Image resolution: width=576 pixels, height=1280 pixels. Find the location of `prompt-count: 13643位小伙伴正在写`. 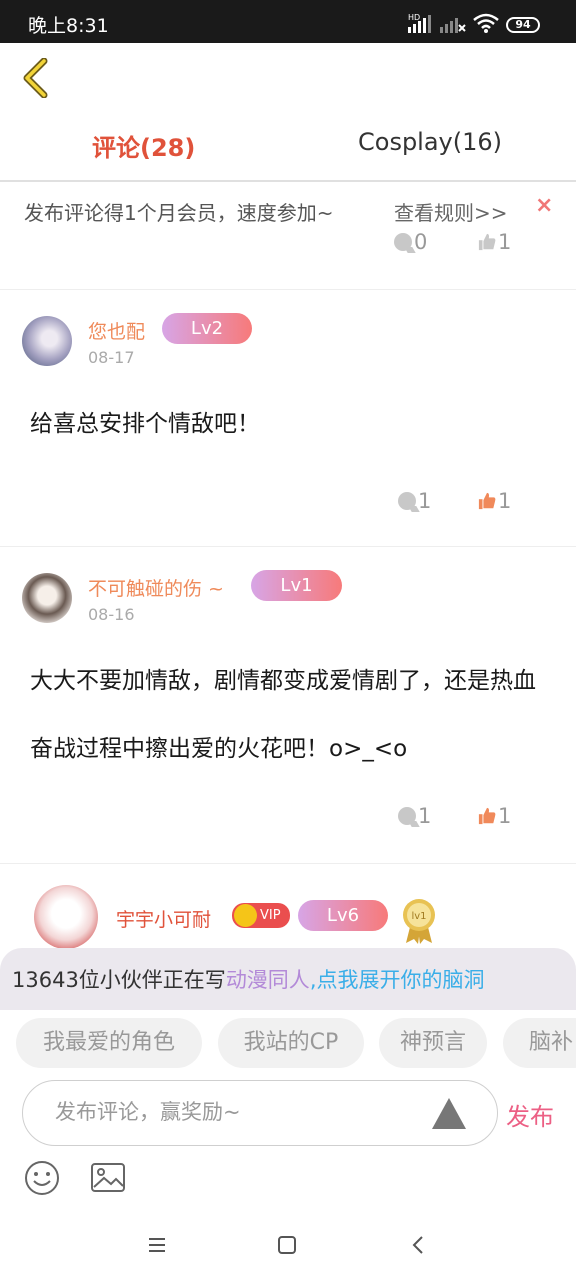

prompt-count: 13643位小伙伴正在写 is located at coordinates (119, 980).